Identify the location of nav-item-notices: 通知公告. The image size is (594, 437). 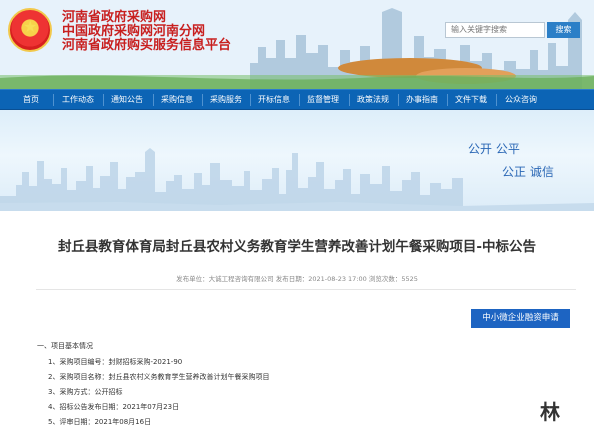
(127, 100).